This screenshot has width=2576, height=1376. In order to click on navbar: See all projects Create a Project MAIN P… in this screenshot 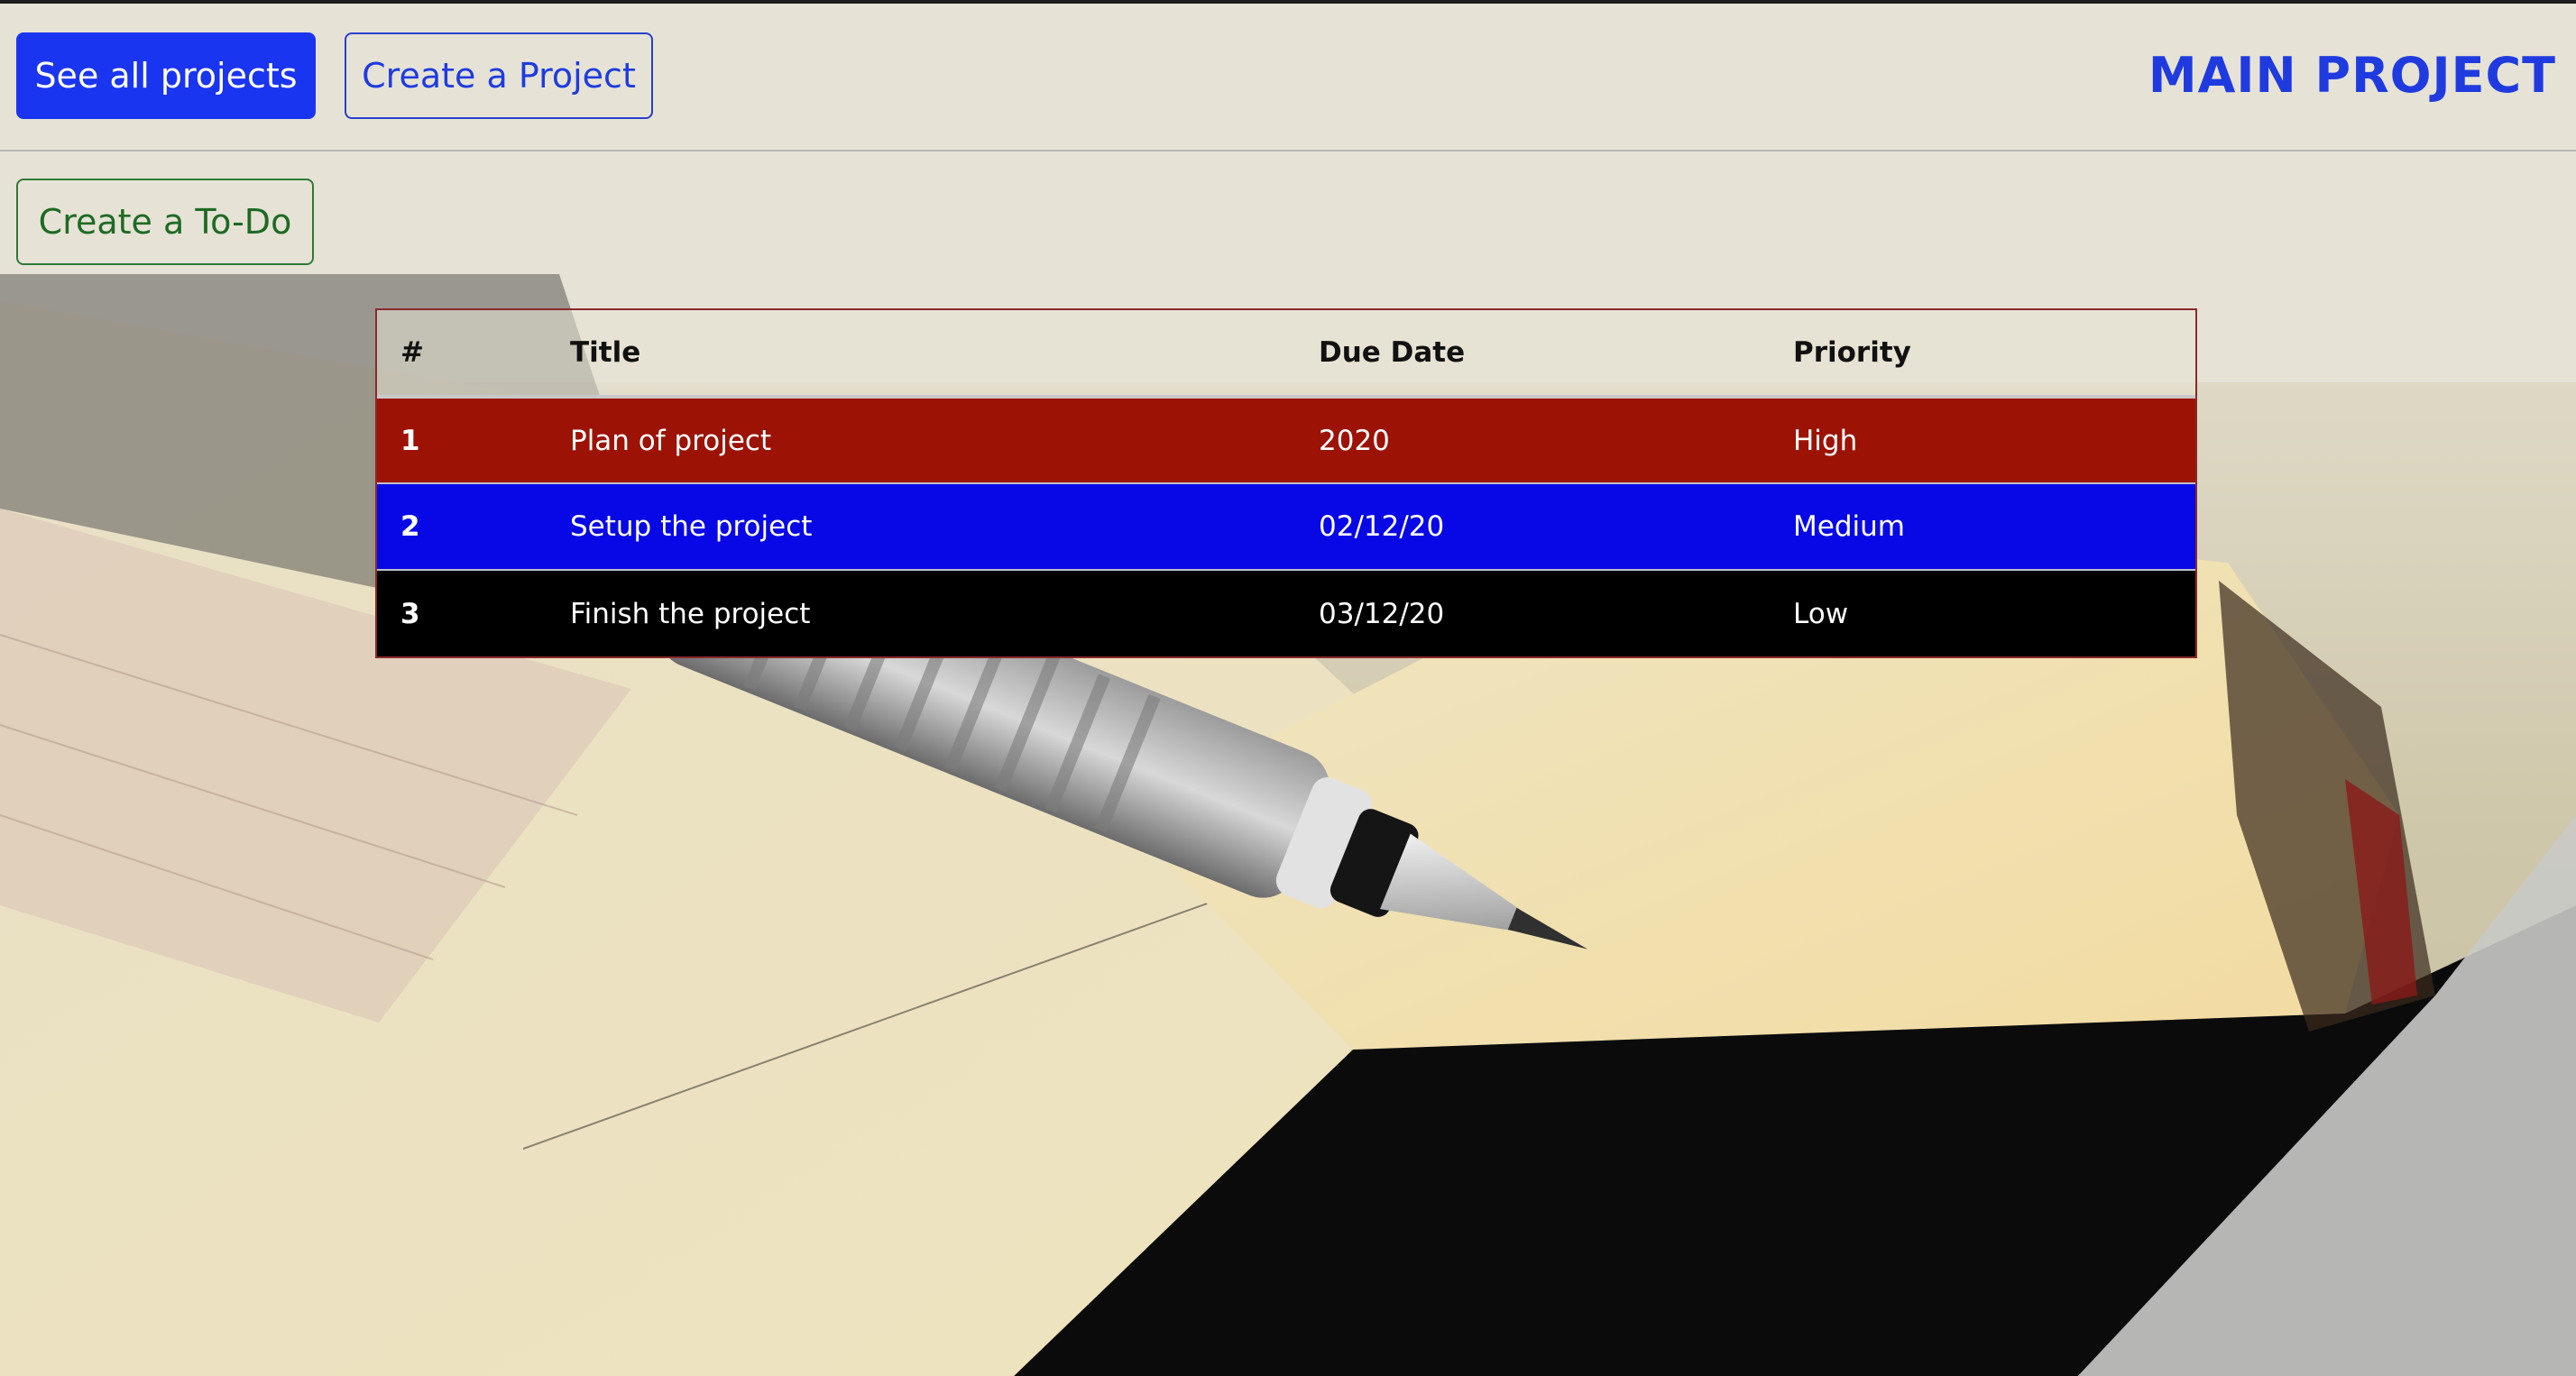, I will do `click(1288, 77)`.